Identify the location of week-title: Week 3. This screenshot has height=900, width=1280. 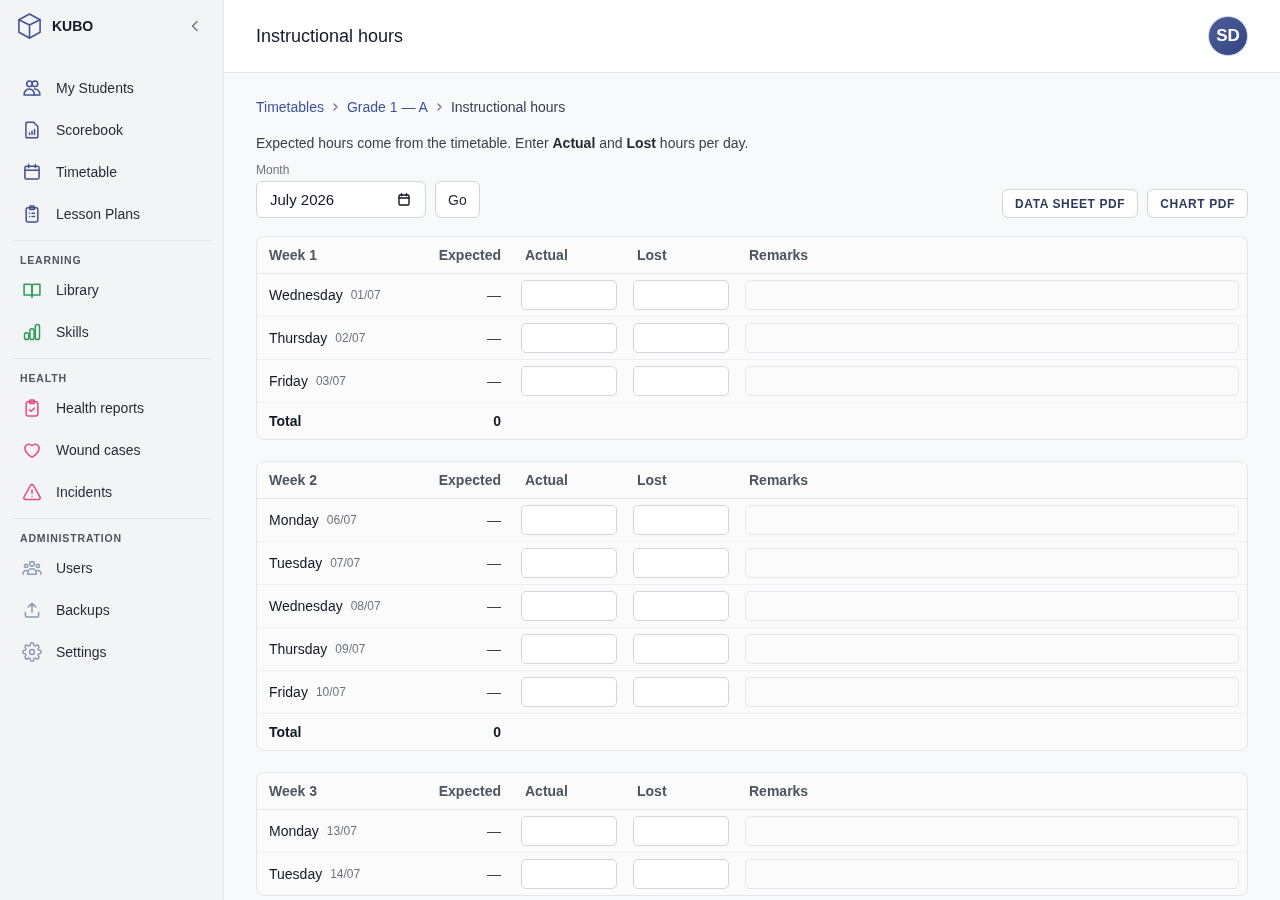
(293, 791).